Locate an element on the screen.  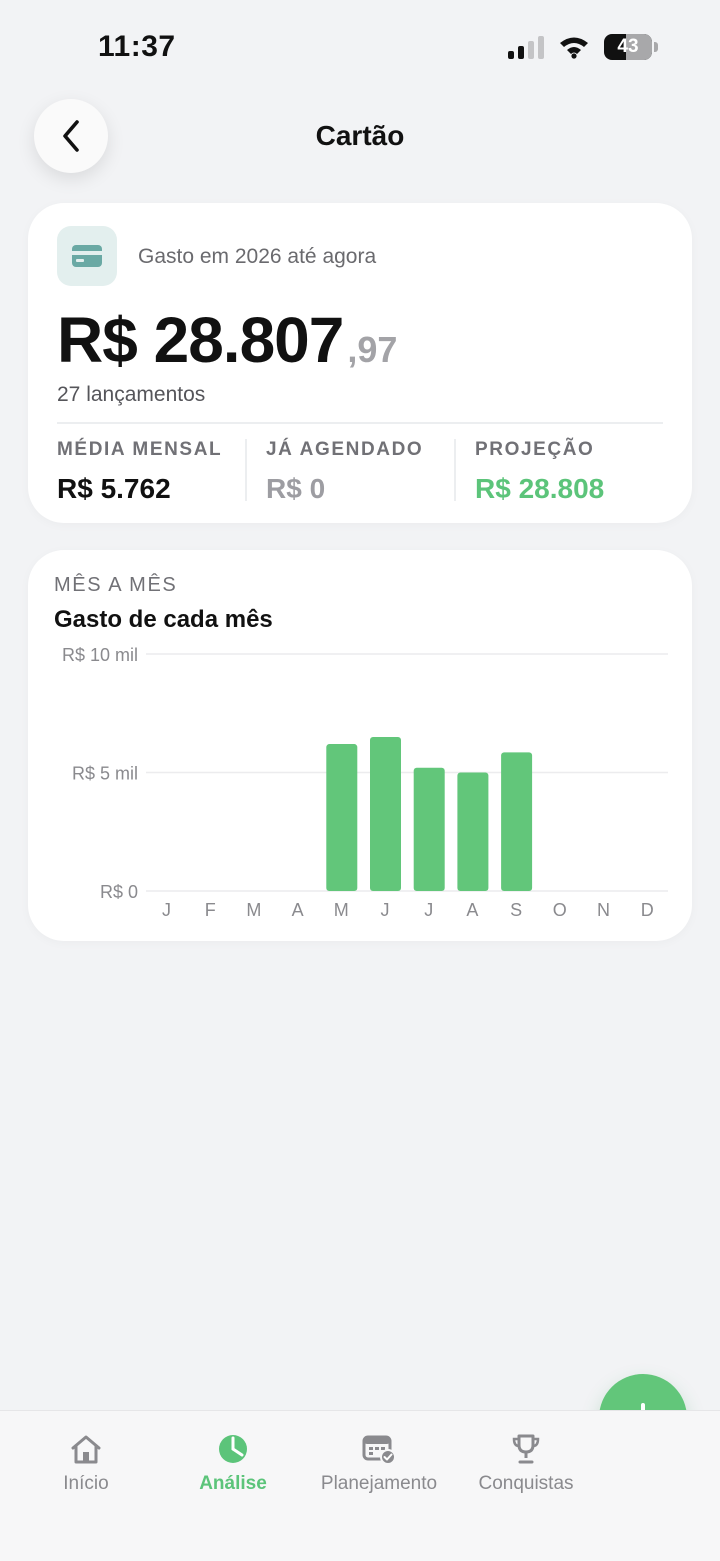
status-icons: 43 is located at coordinates (583, 47).